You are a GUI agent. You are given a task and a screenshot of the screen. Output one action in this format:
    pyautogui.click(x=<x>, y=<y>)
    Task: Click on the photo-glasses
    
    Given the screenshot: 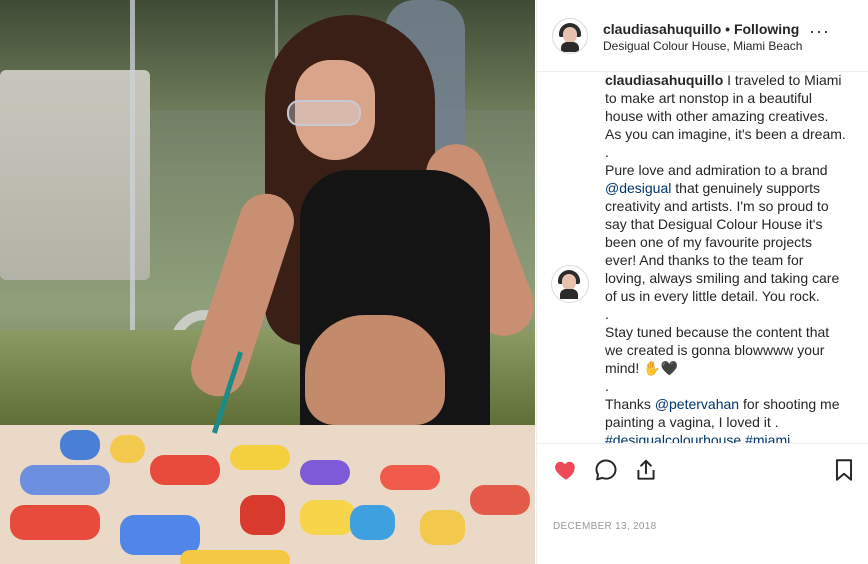 What is the action you would take?
    pyautogui.click(x=324, y=113)
    